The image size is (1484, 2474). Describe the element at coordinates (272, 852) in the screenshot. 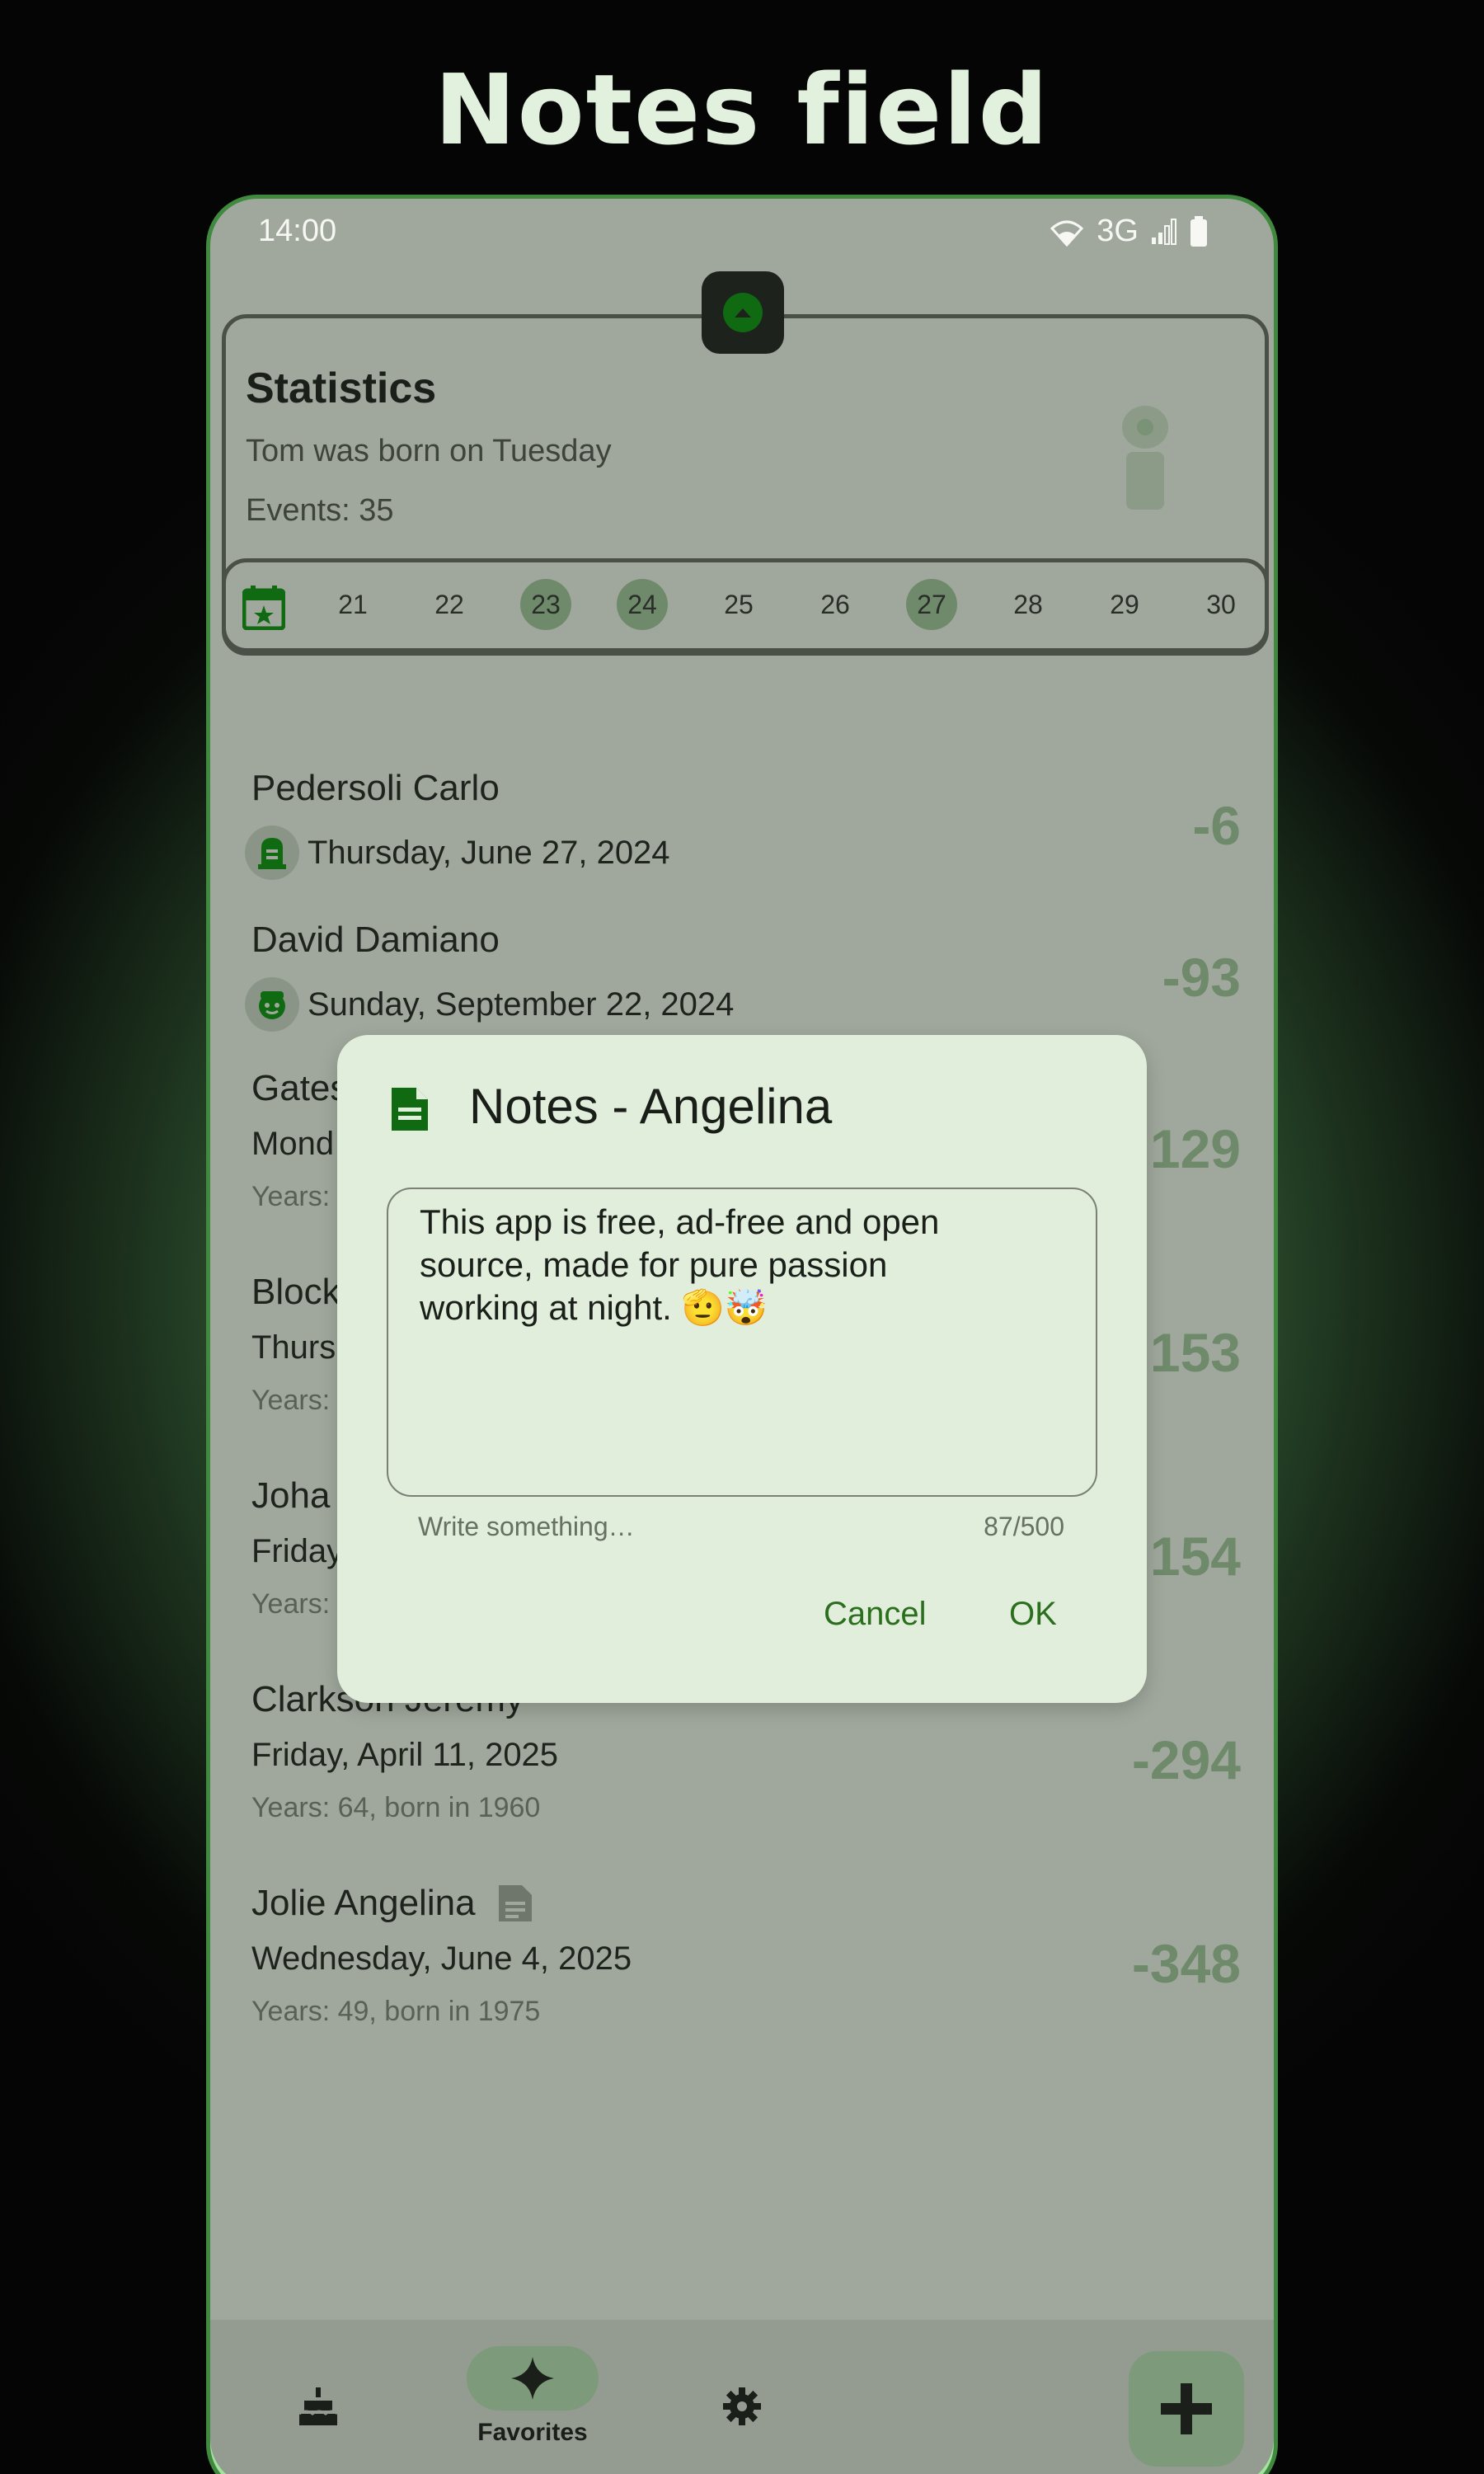

I see `tombstone-icon` at that location.